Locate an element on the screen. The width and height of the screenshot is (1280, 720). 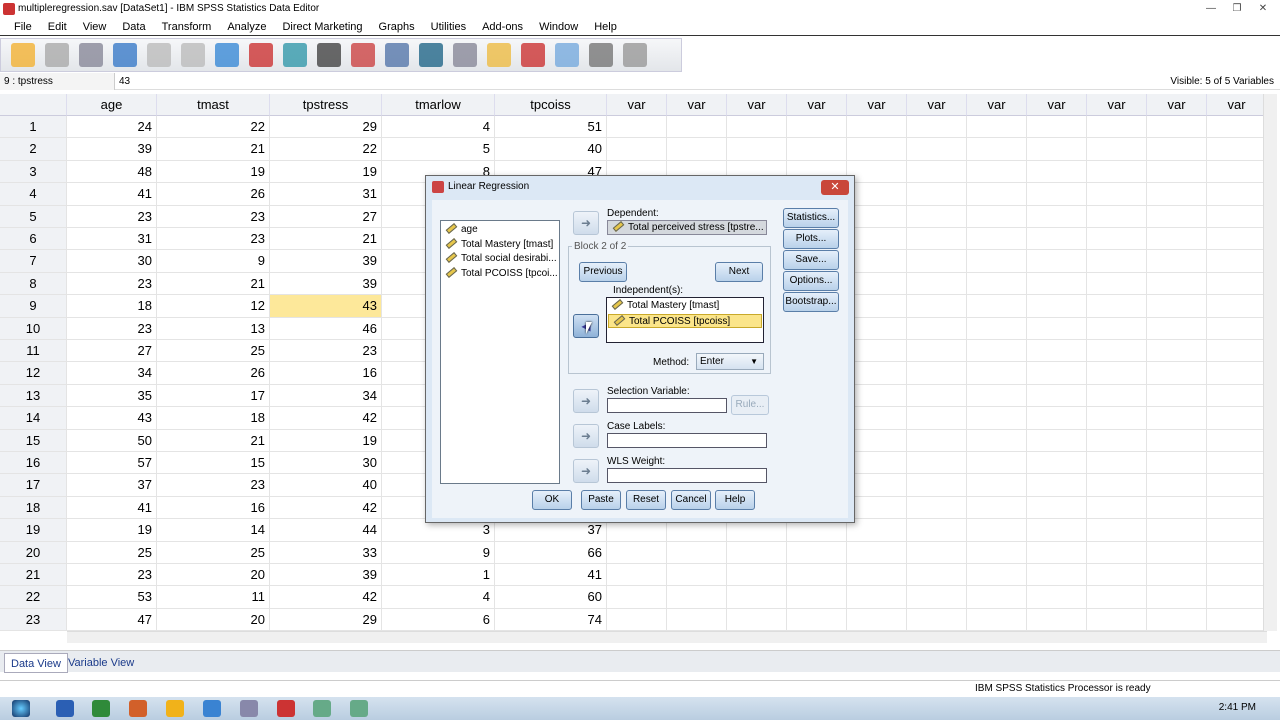
mail-taskbar-icon is located at coordinates (286, 708).